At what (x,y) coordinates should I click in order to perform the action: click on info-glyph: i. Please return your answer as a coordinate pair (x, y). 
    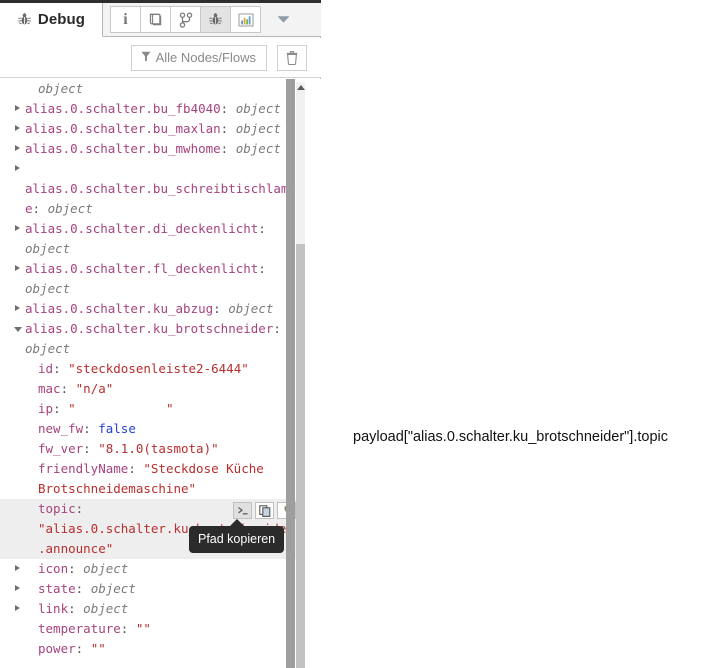
    Looking at the image, I should click on (125, 19).